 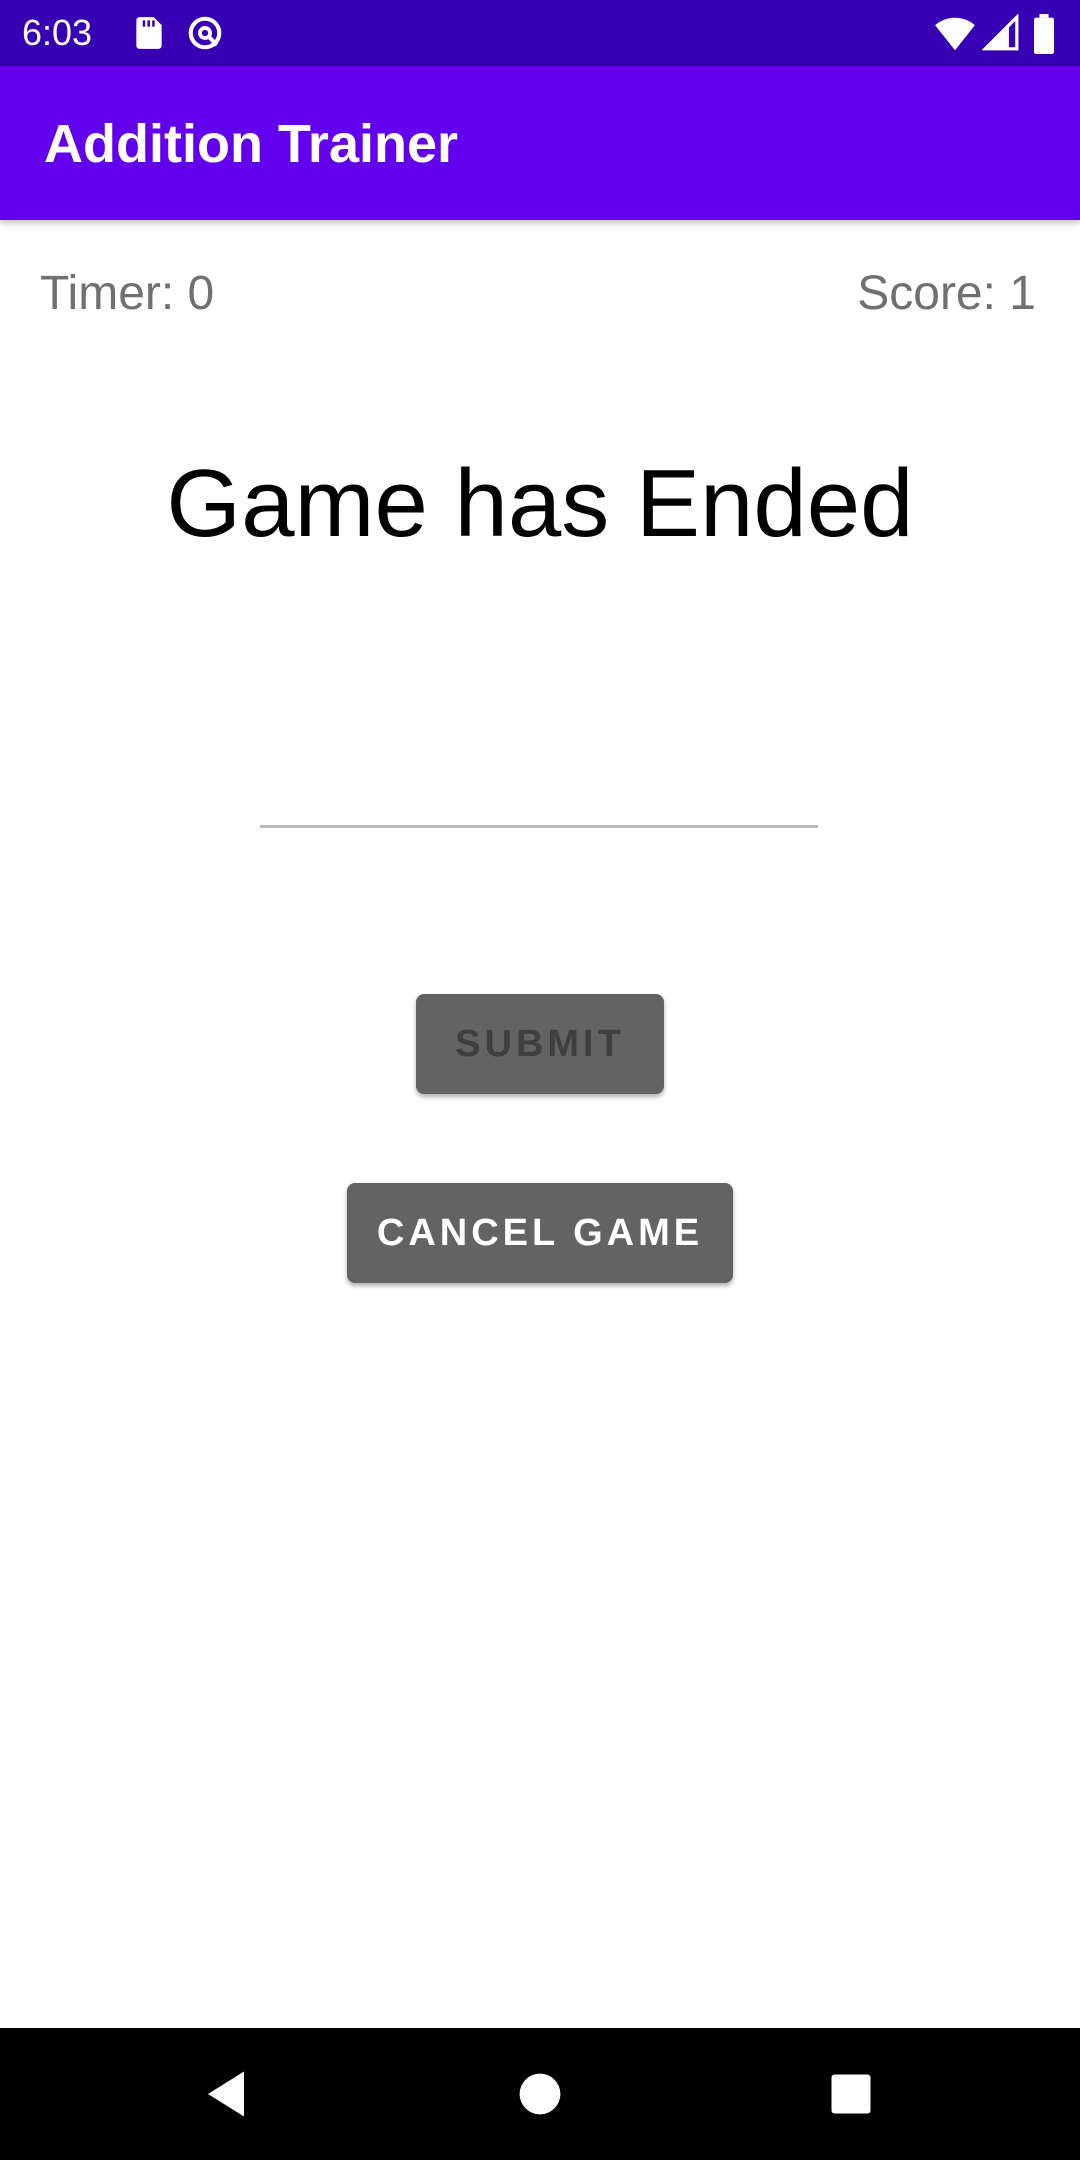 I want to click on app-bar: Addition Trainer, so click(x=540, y=143).